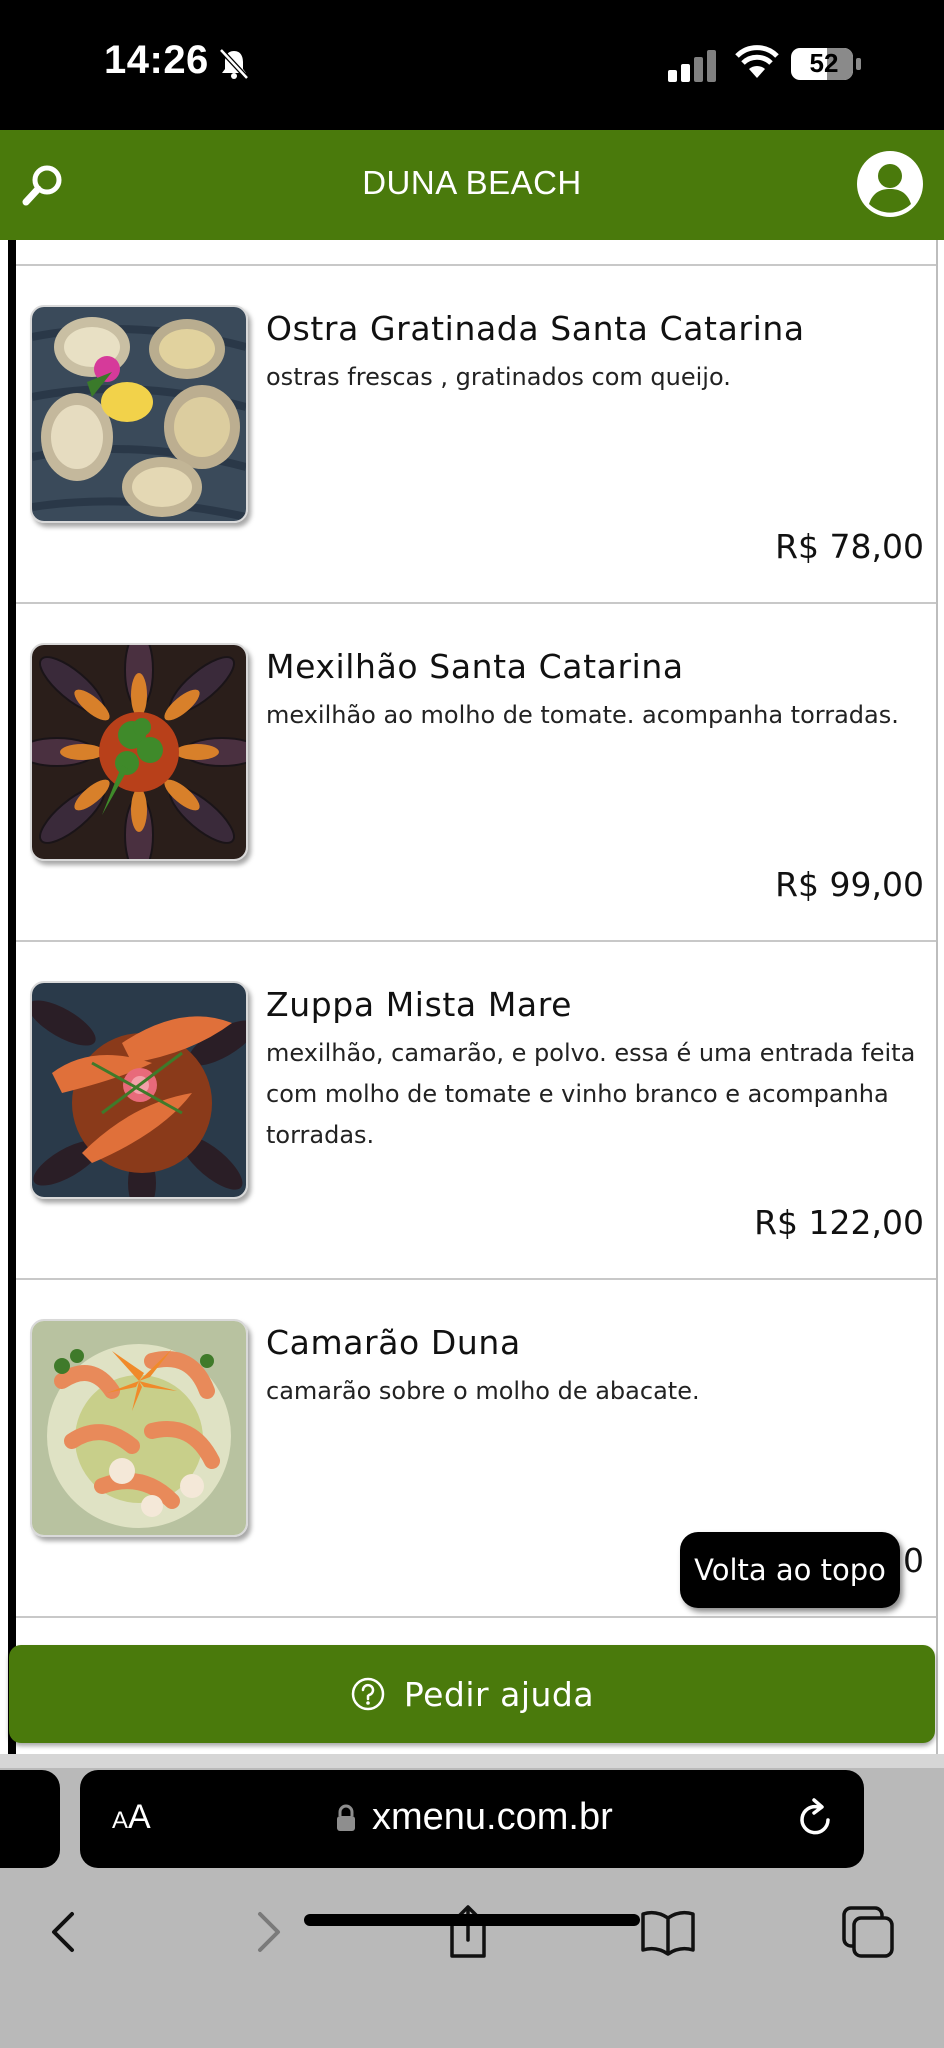 This screenshot has width=944, height=2048. What do you see at coordinates (890, 184) in the screenshot?
I see `user-avatar-icon` at bounding box center [890, 184].